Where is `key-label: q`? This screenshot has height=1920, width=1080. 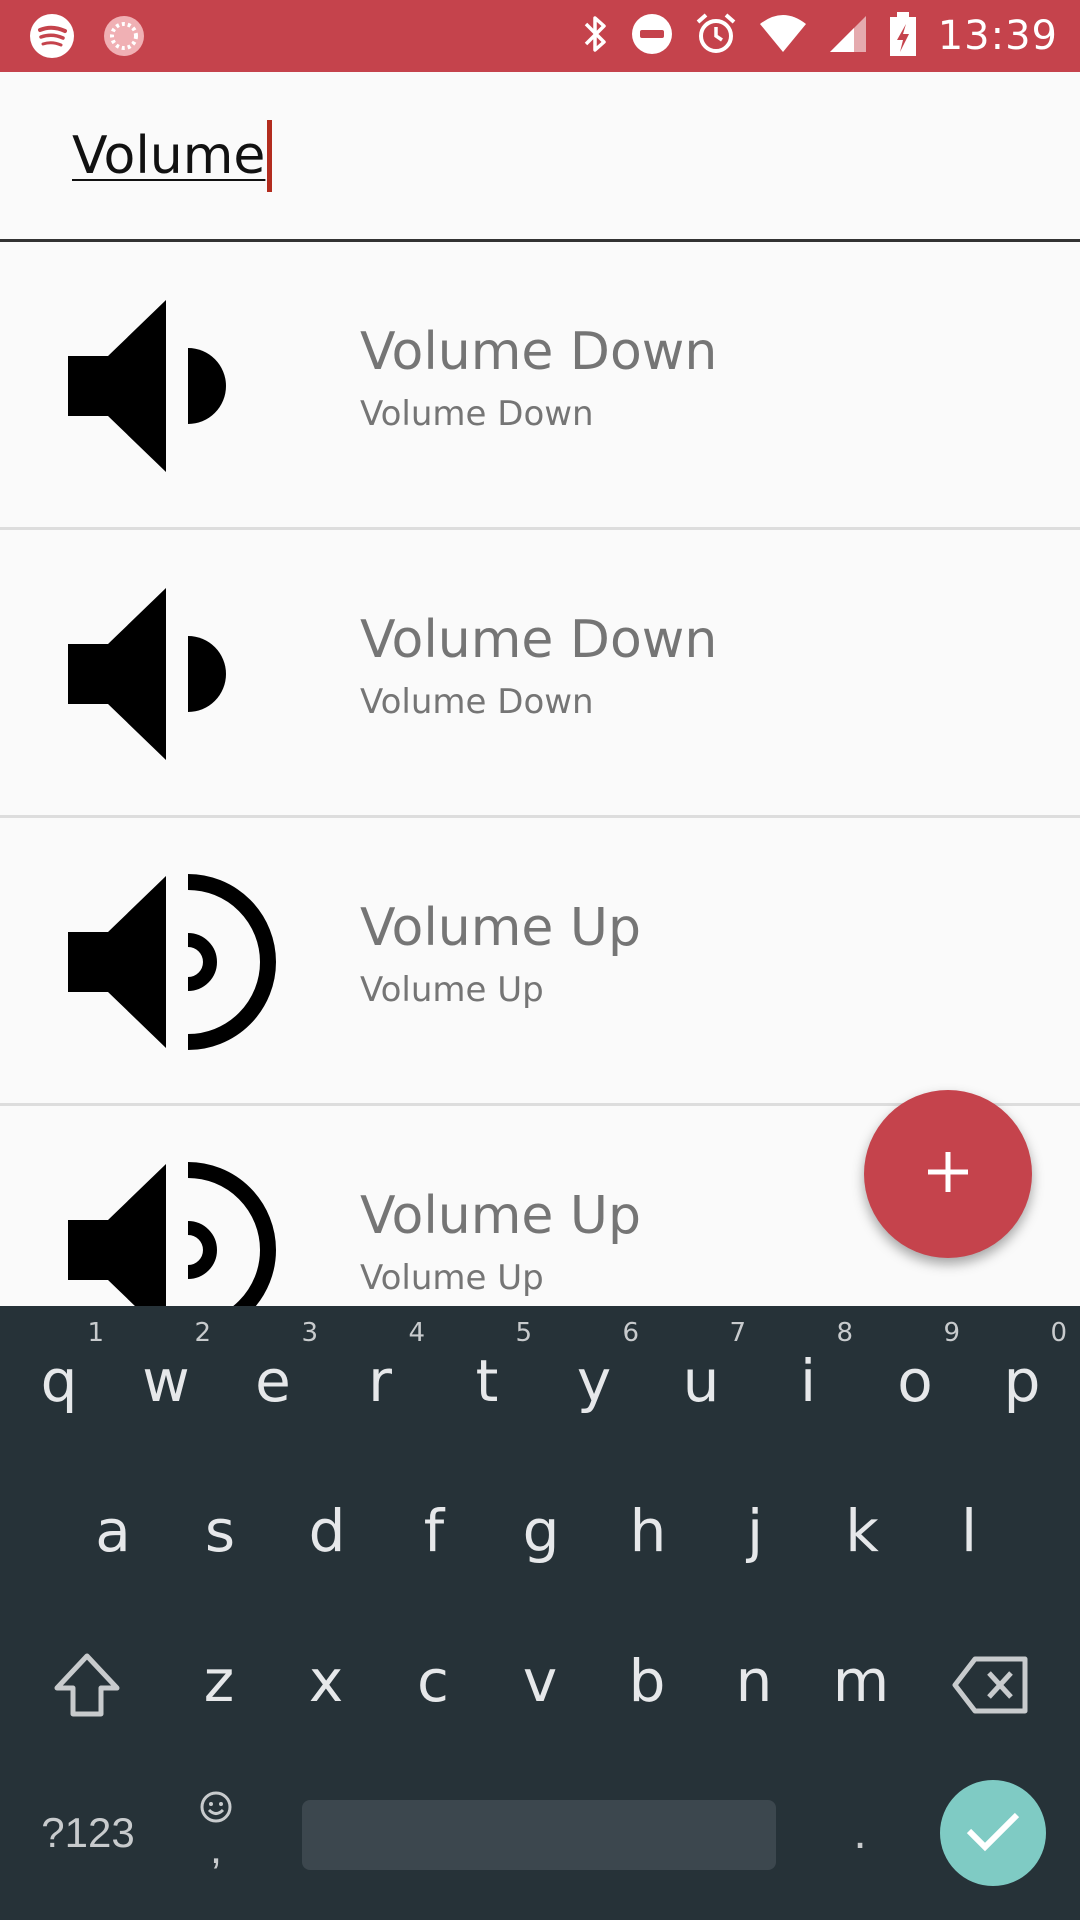 key-label: q is located at coordinates (59, 1381).